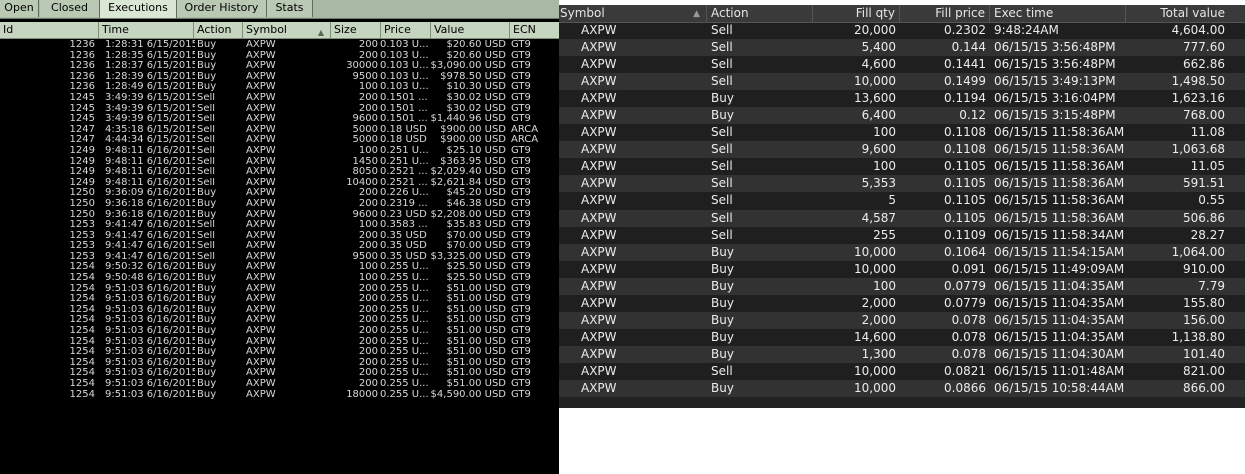 The height and width of the screenshot is (474, 1245). Describe the element at coordinates (222, 8) in the screenshot. I see `tab-order-history: Order History` at that location.